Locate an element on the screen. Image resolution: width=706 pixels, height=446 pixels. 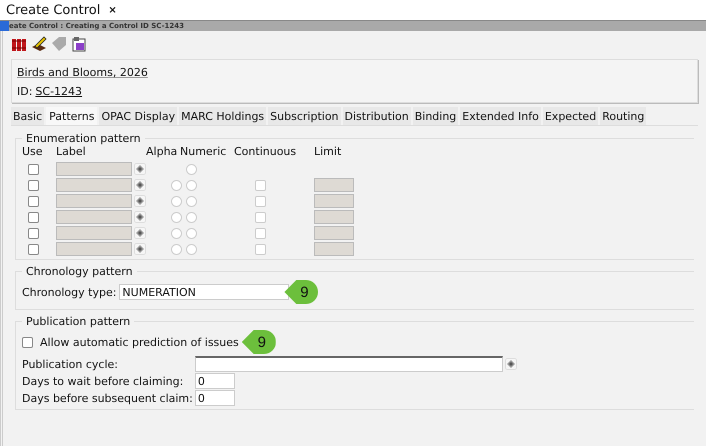
column-header: Use is located at coordinates (33, 152).